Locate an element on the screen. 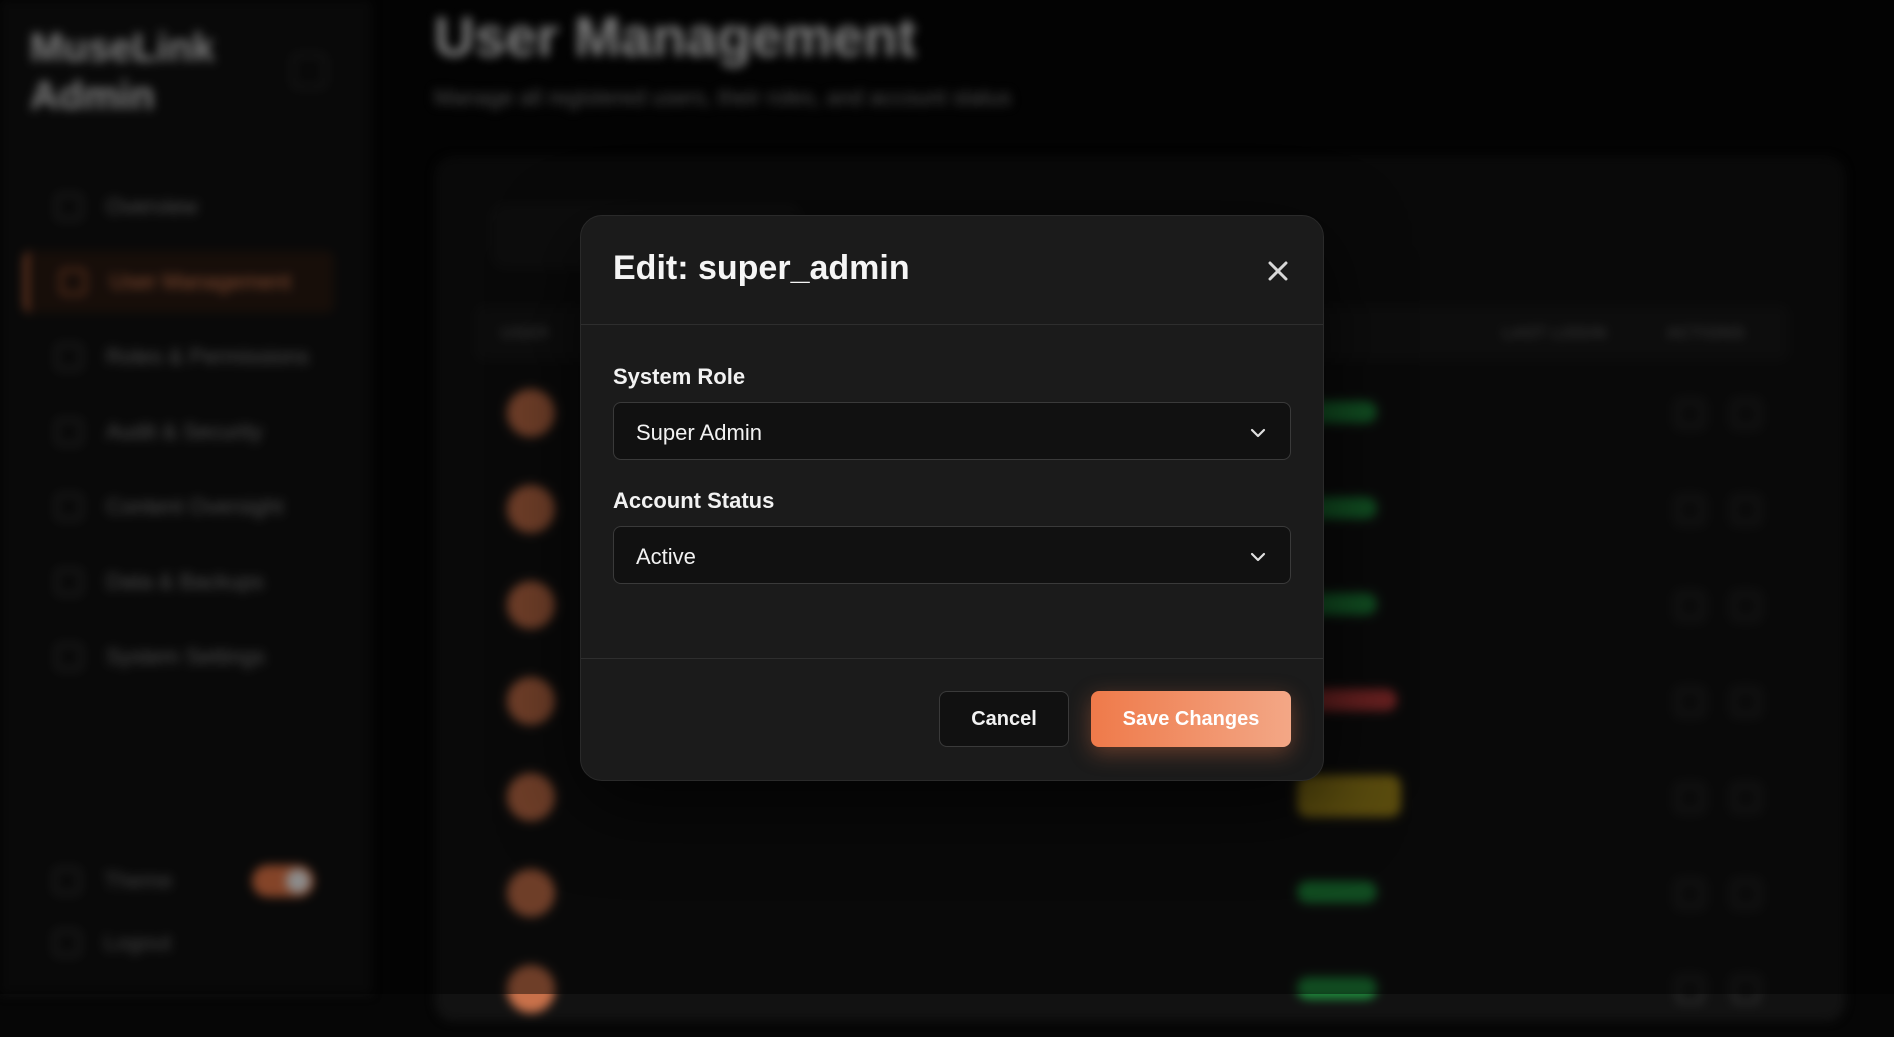  close-icon is located at coordinates (1278, 271).